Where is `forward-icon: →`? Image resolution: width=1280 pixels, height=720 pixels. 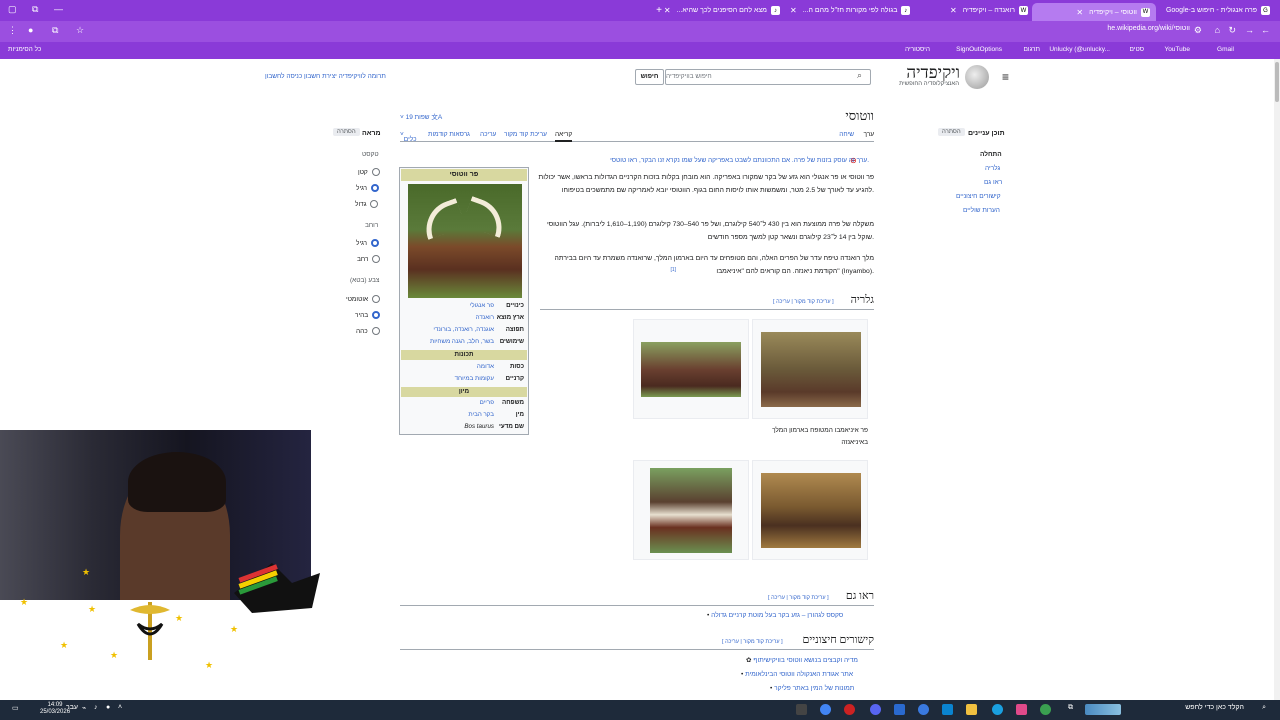
forward-icon: → is located at coordinates (1249, 30).